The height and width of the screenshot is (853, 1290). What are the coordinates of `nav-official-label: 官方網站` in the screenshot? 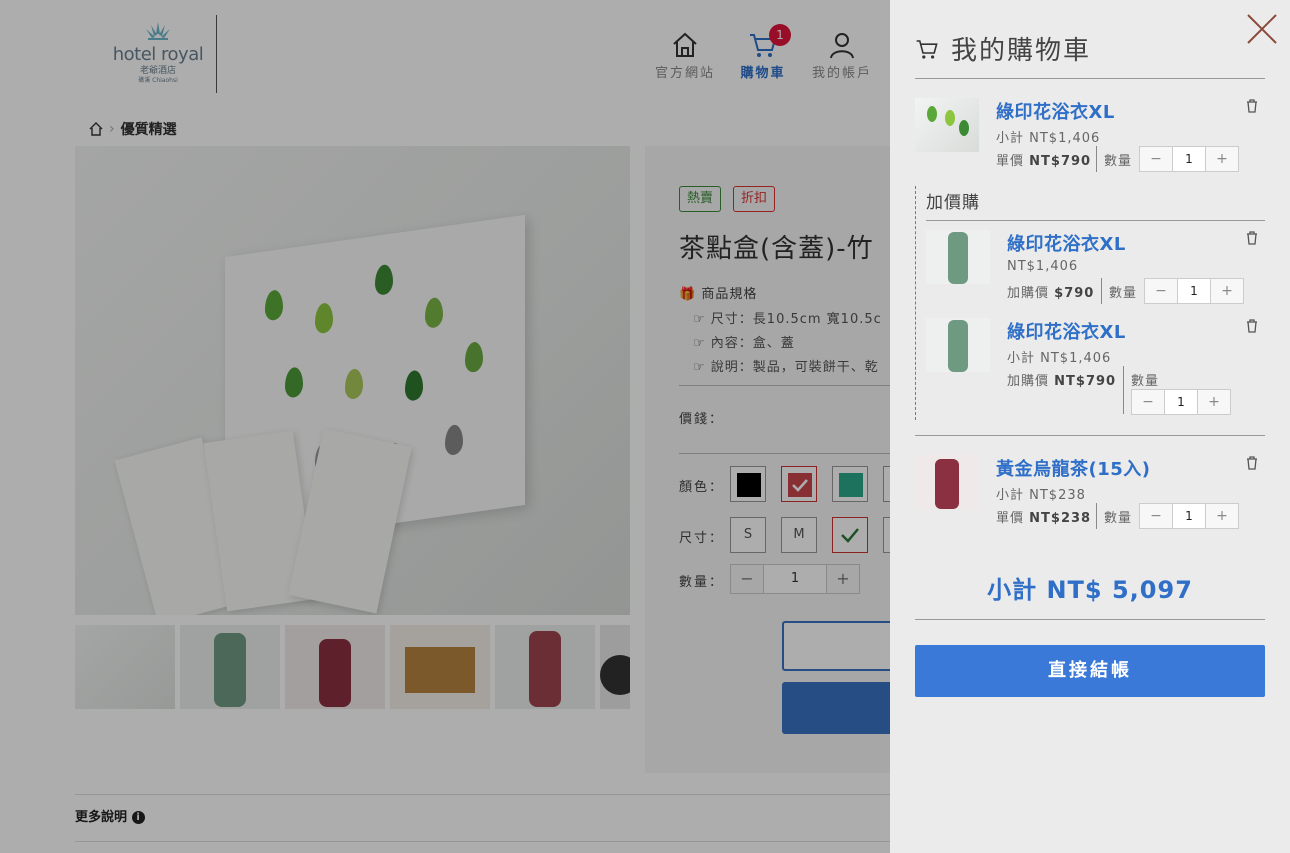 It's located at (684, 73).